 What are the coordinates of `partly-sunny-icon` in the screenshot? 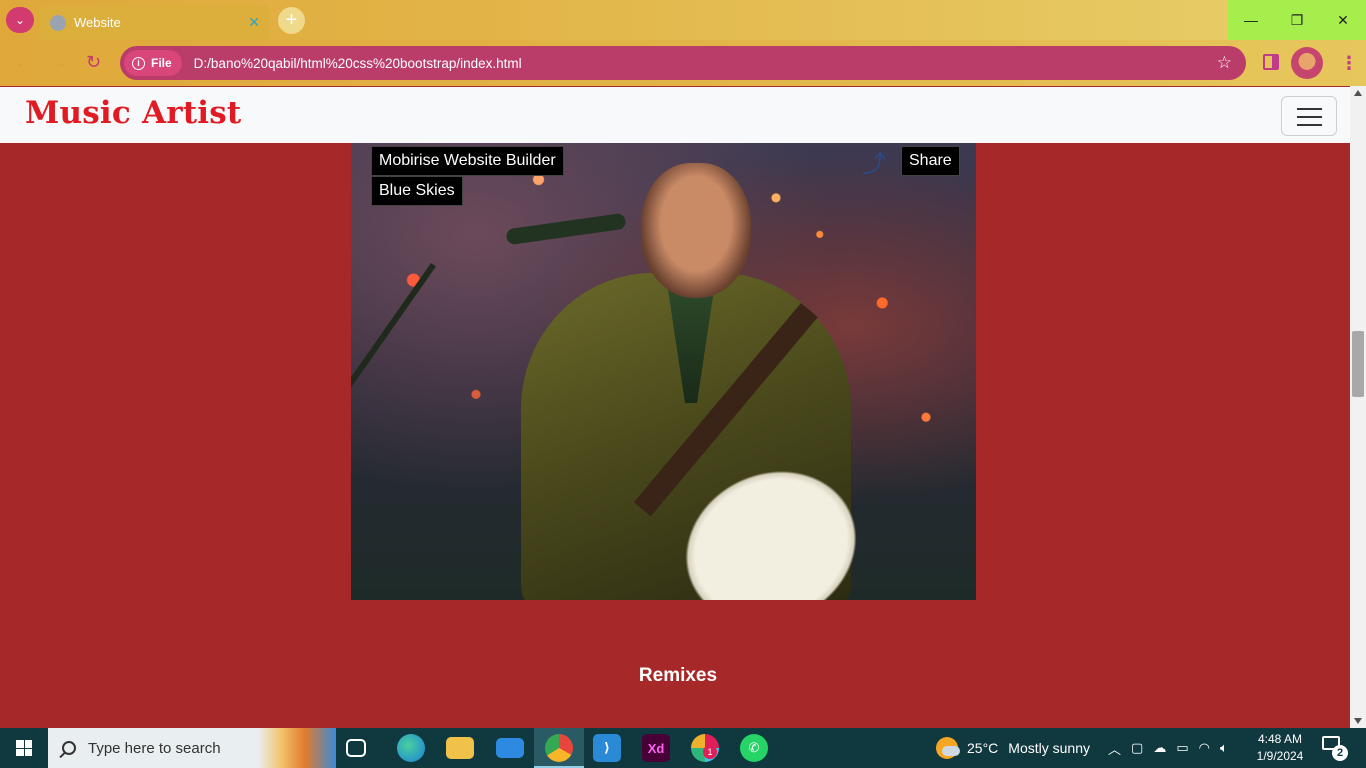 It's located at (948, 748).